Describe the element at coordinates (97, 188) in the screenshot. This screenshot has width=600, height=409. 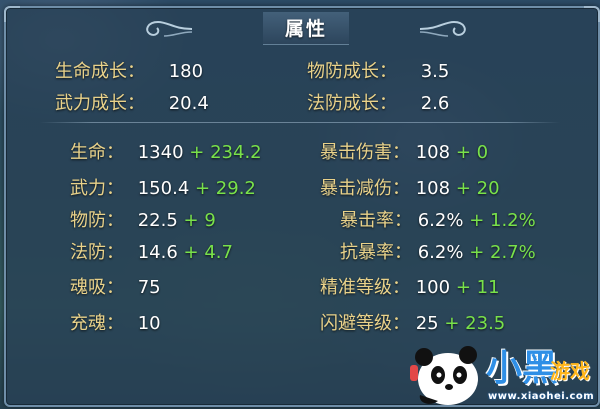
I see `stat-label: 武力：` at that location.